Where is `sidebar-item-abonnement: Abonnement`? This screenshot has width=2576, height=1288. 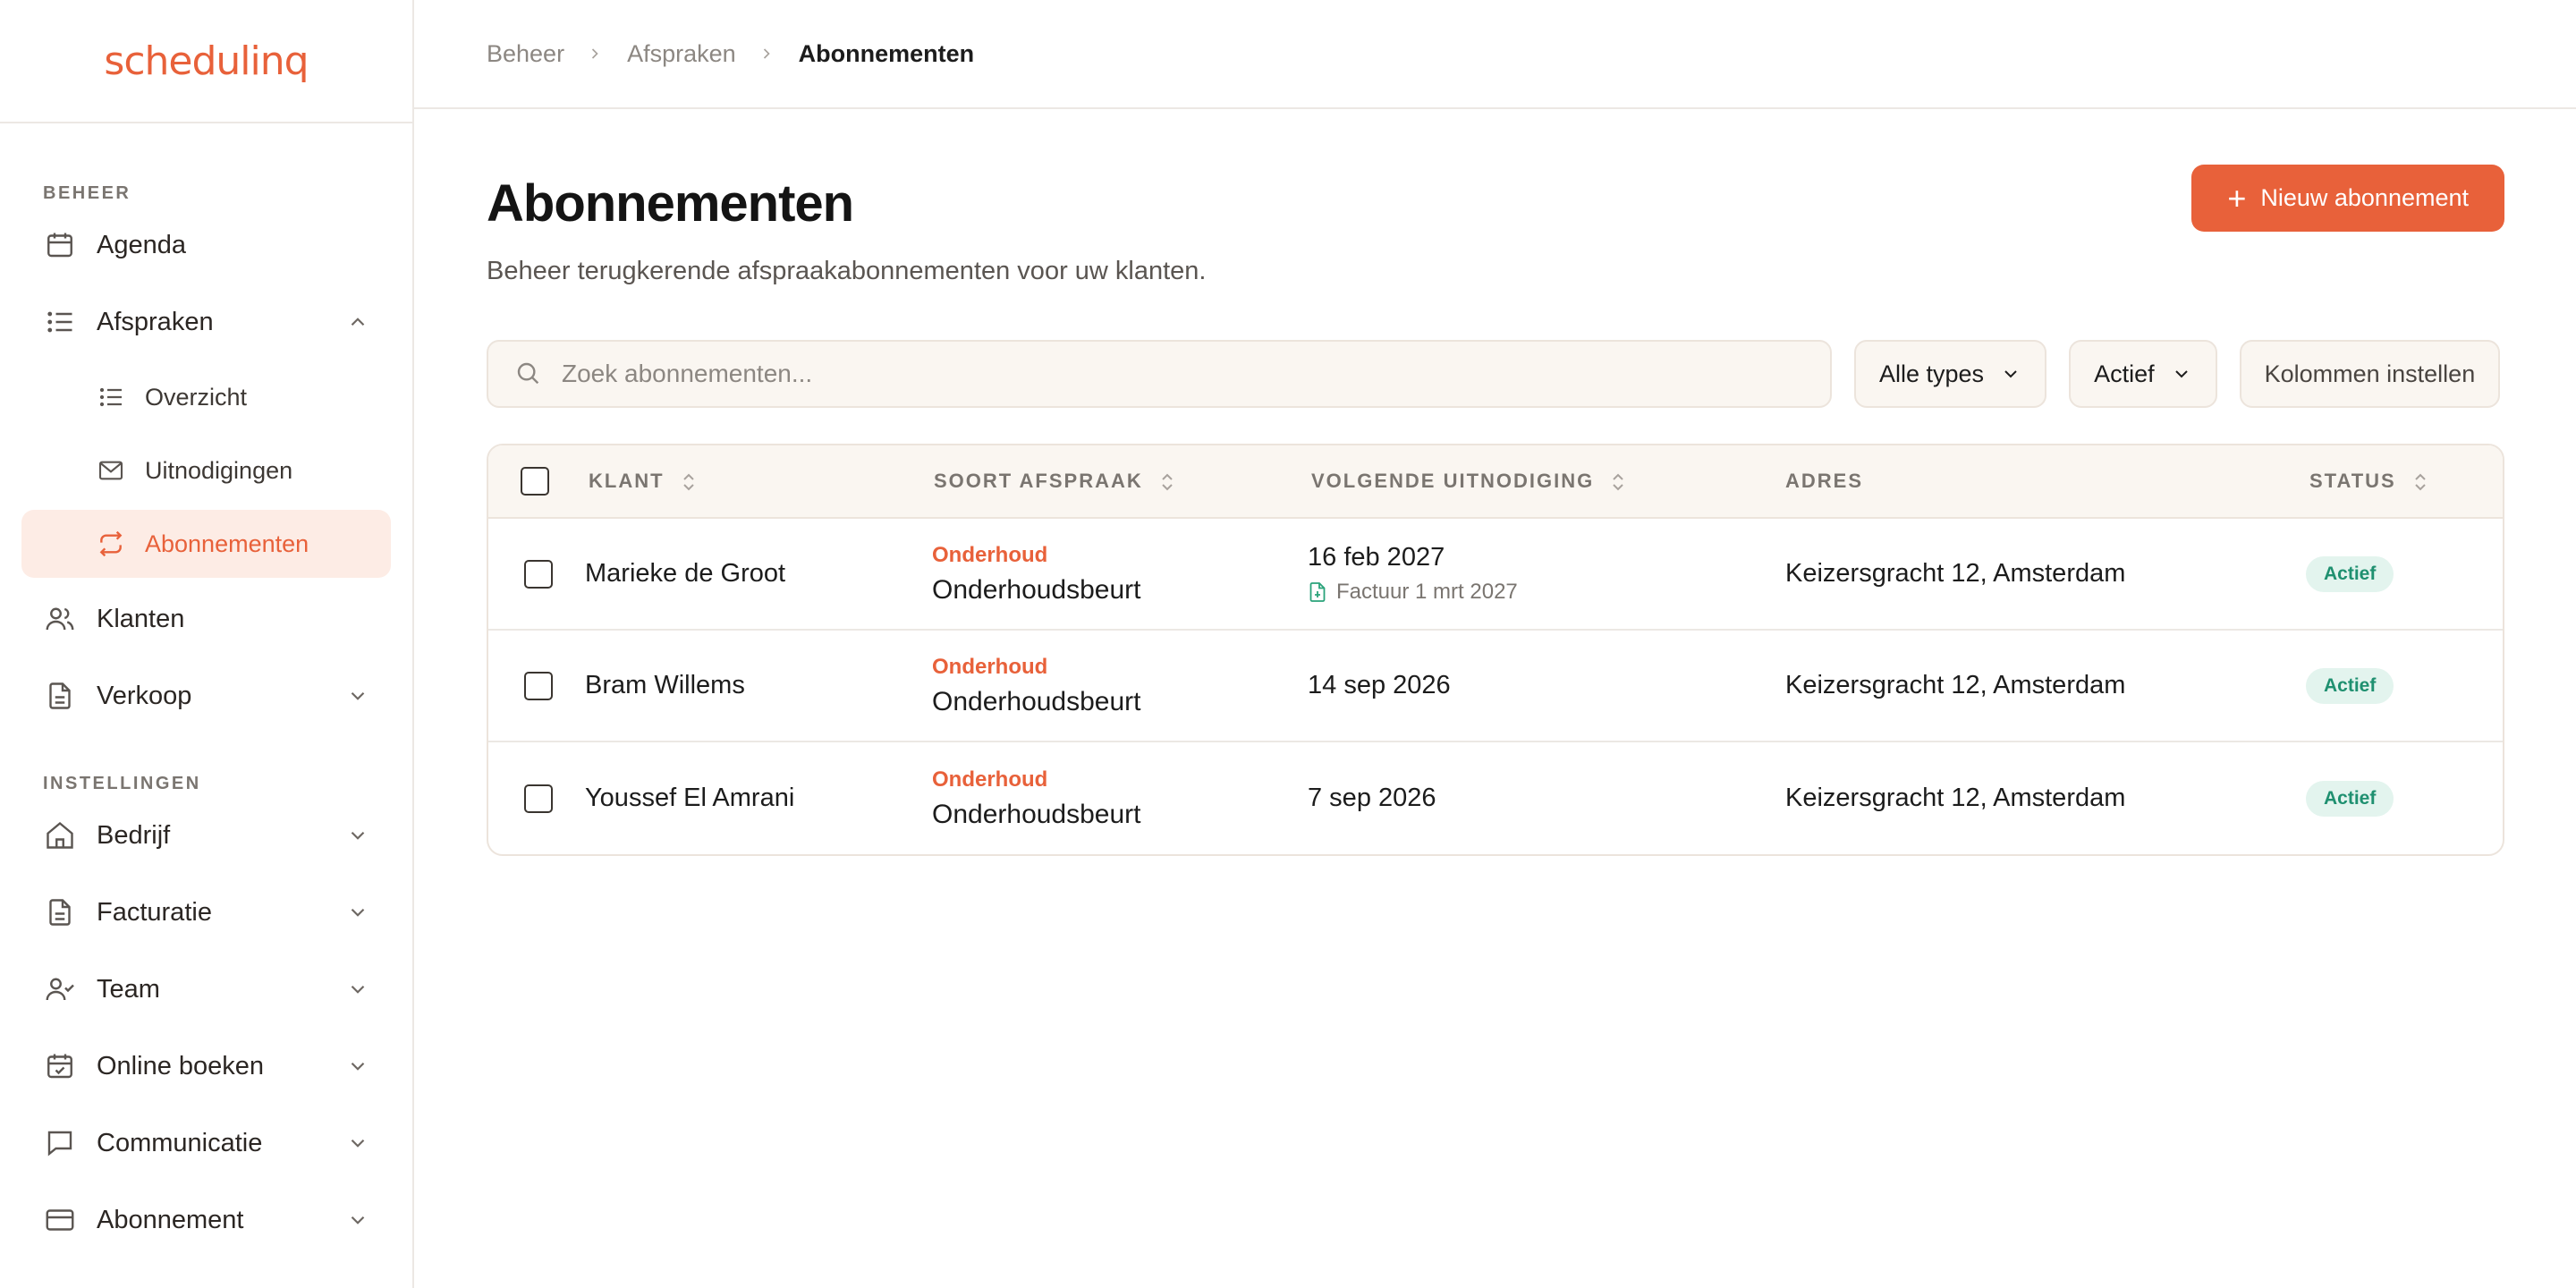
sidebar-item-abonnement: Abonnement is located at coordinates (206, 1220).